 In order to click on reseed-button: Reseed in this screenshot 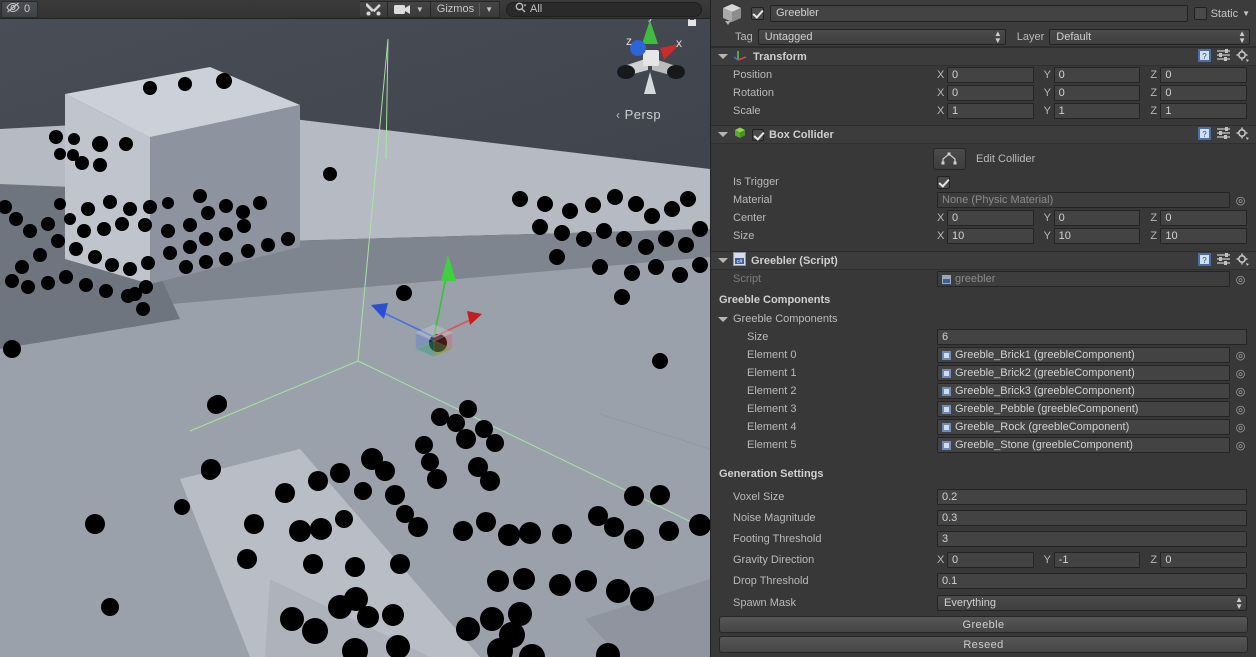, I will do `click(983, 644)`.